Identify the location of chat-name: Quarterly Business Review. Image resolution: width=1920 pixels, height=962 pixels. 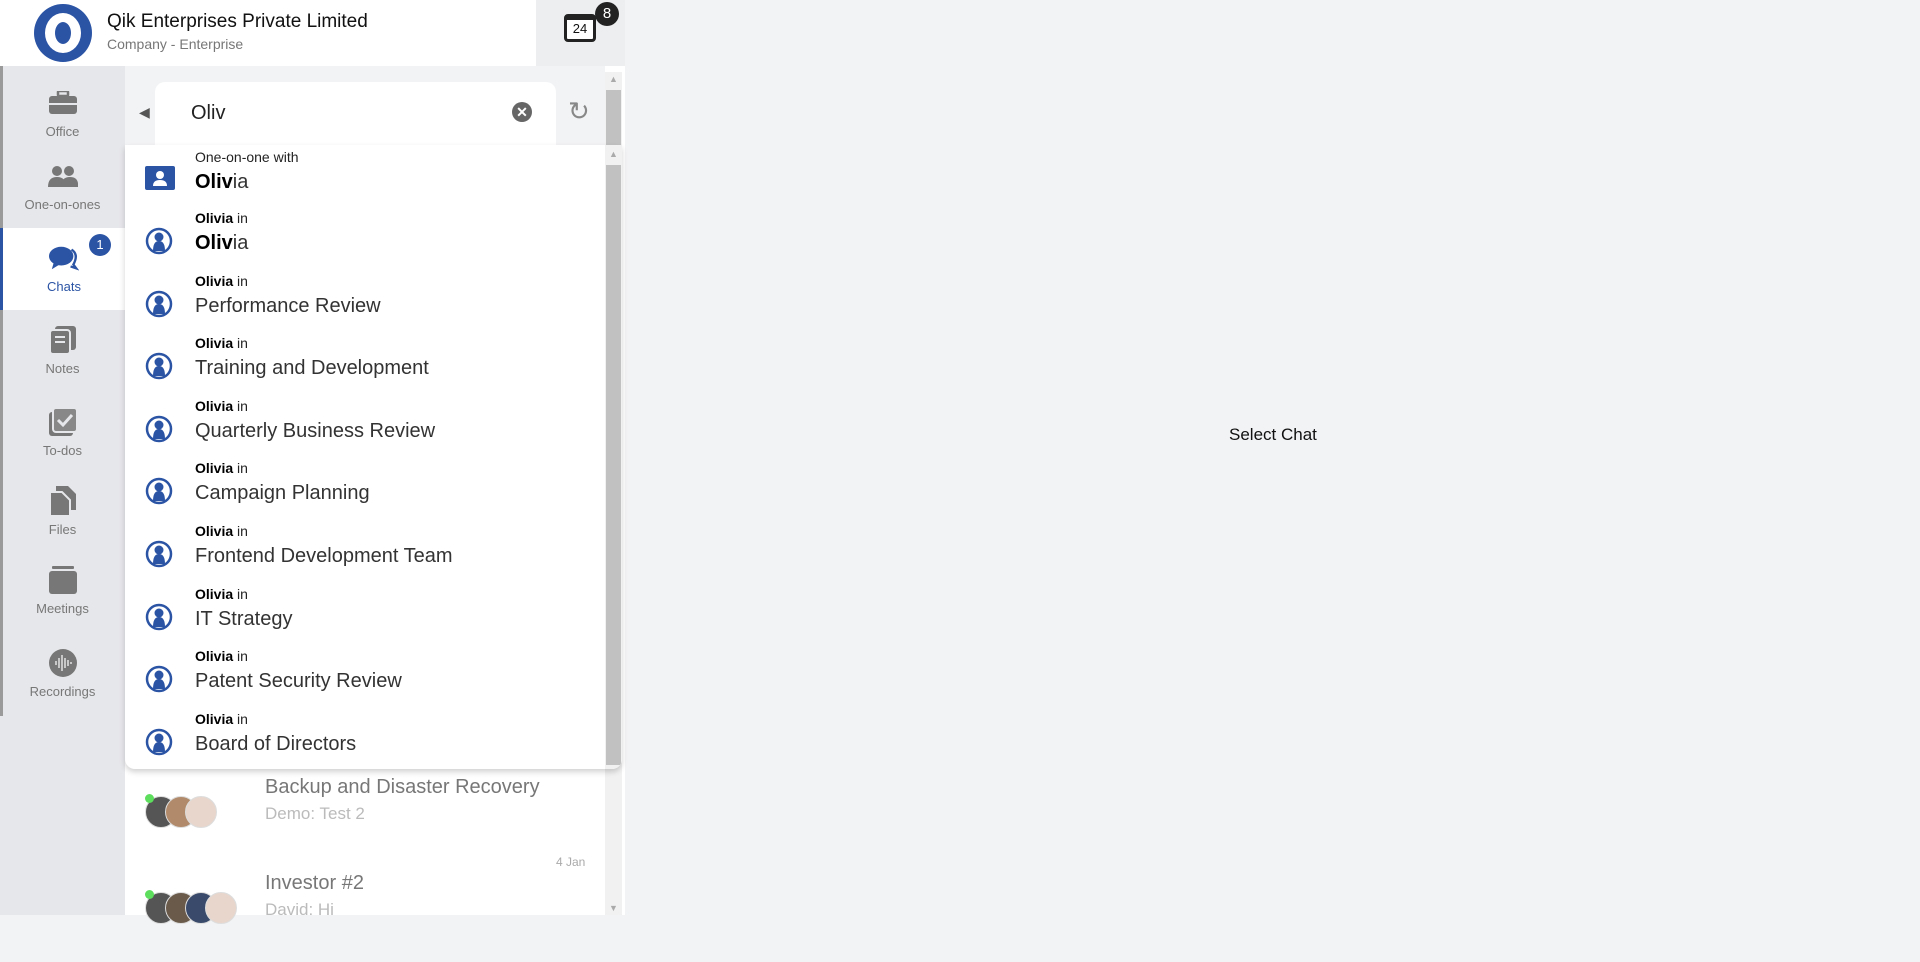
(315, 430).